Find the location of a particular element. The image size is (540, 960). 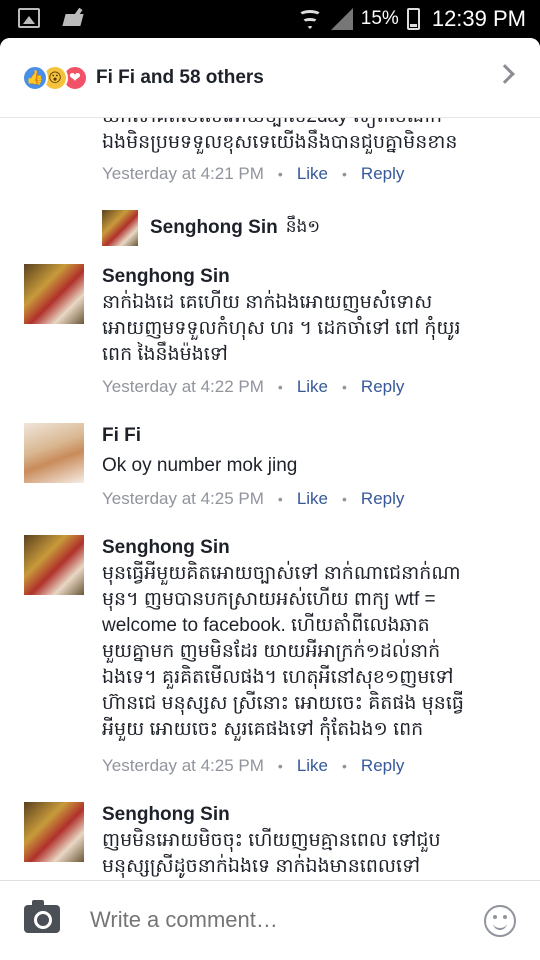

comment-line: មួយគ្នាមក ញមមិនដែរ យាយអីអាក្រក់១ដល់នាក់ is located at coordinates (271, 651).